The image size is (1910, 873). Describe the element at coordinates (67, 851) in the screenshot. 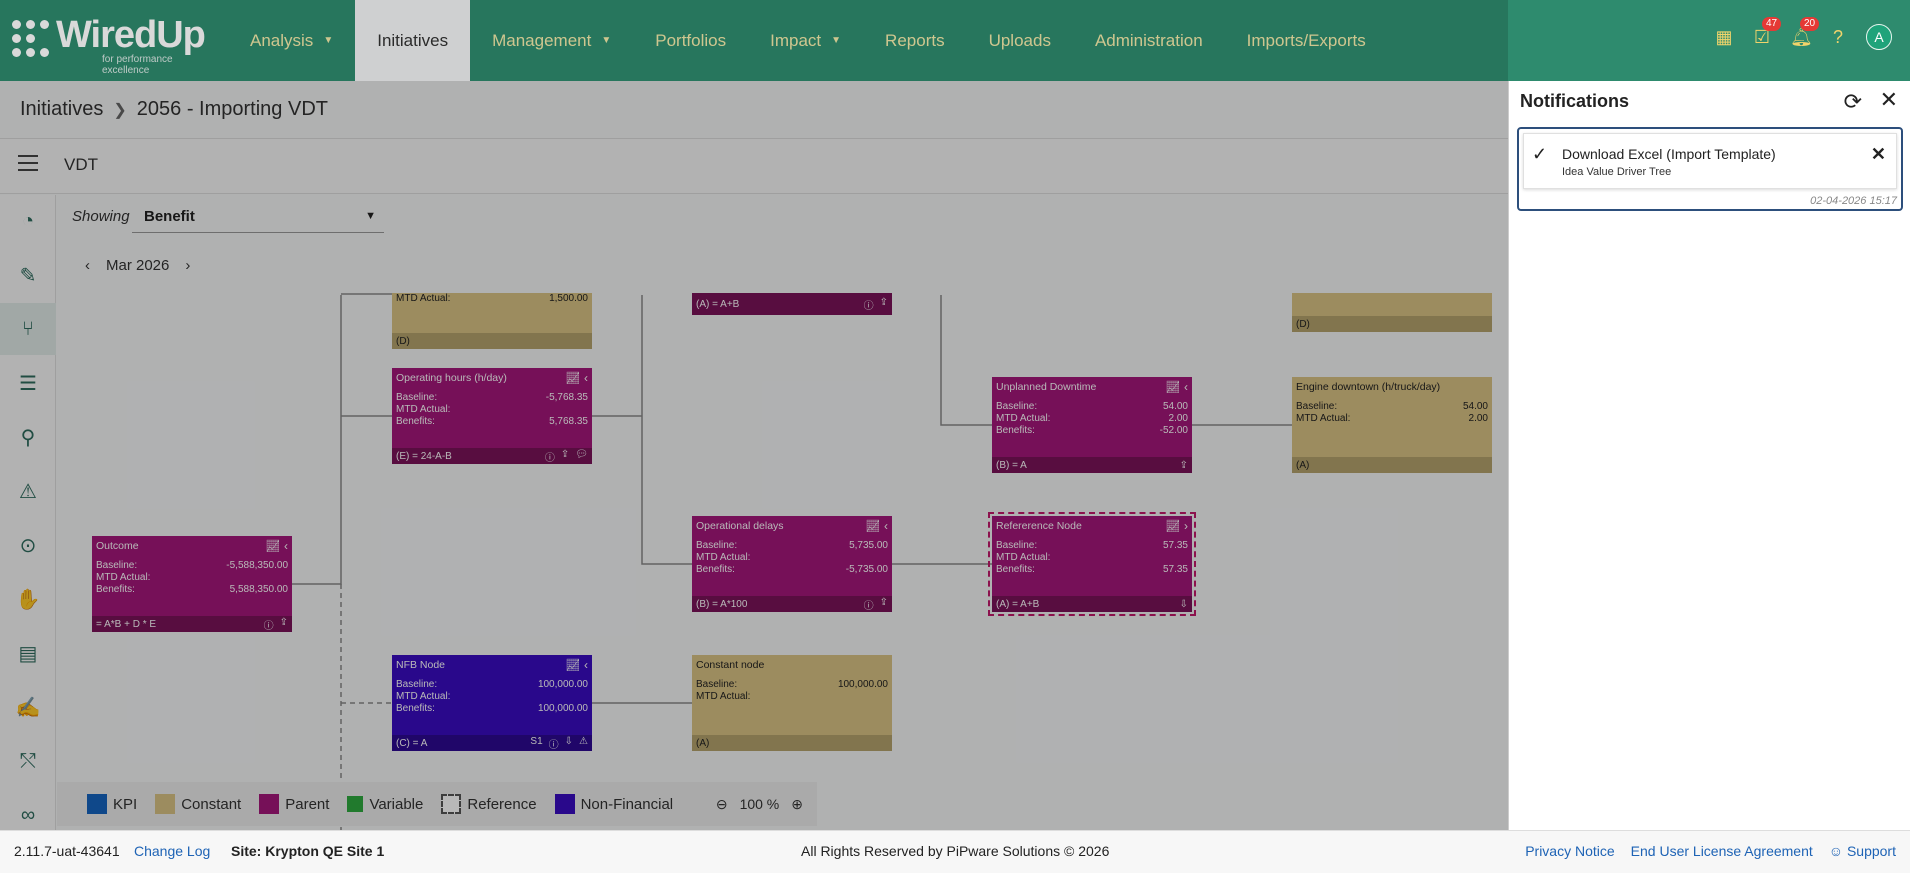

I see `app-version: 2.11.7-uat-43641` at that location.